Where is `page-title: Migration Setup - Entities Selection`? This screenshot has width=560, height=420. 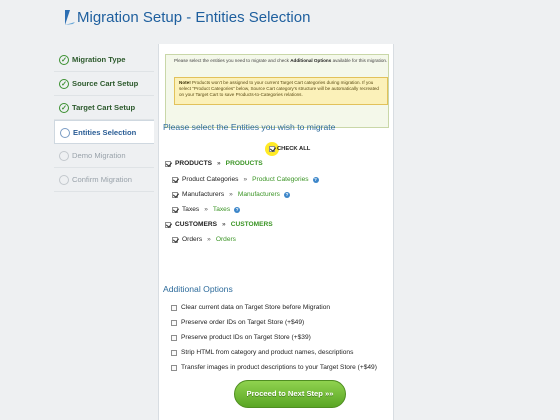
page-title: Migration Setup - Entities Selection is located at coordinates (194, 17).